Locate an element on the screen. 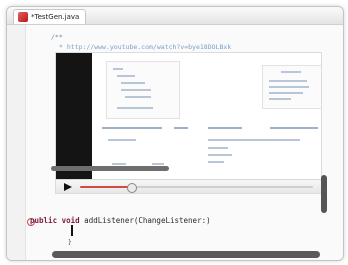  video-ui-box-right is located at coordinates (291, 87).